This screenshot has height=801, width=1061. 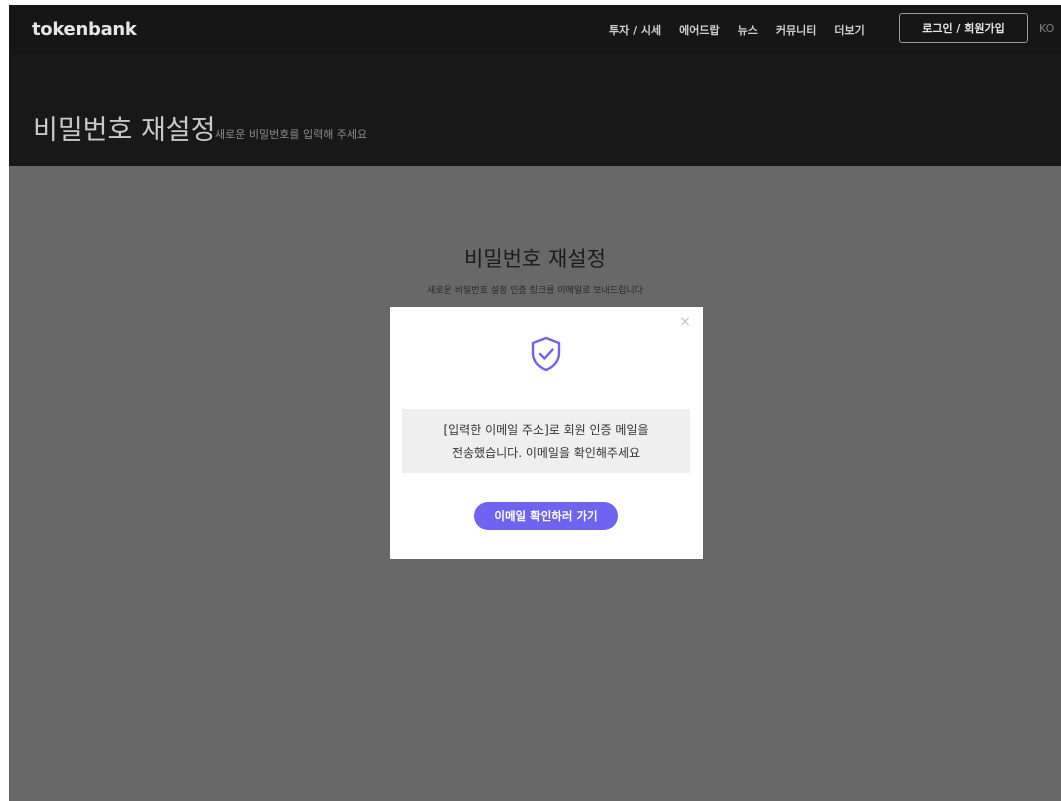 I want to click on main-nav: 투자 / 시세 에어드랍 뉴스 커뮤니티 더보기, so click(x=737, y=30).